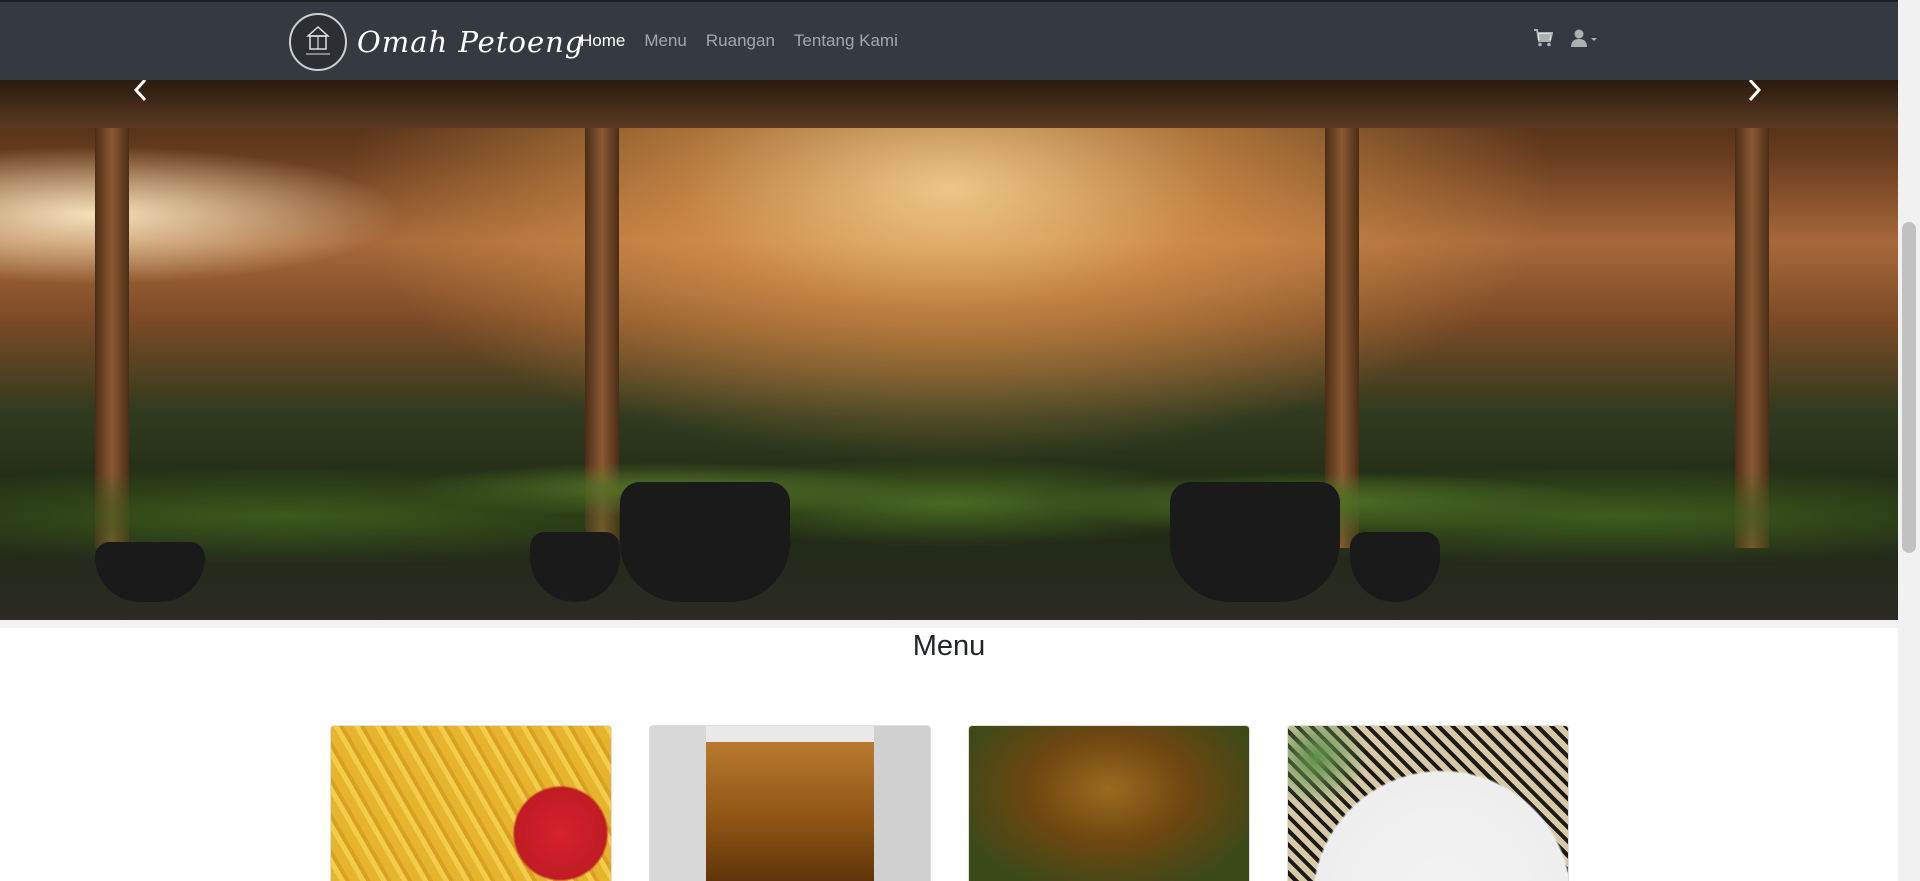  I want to click on carousel-prev-icon, so click(143, 91).